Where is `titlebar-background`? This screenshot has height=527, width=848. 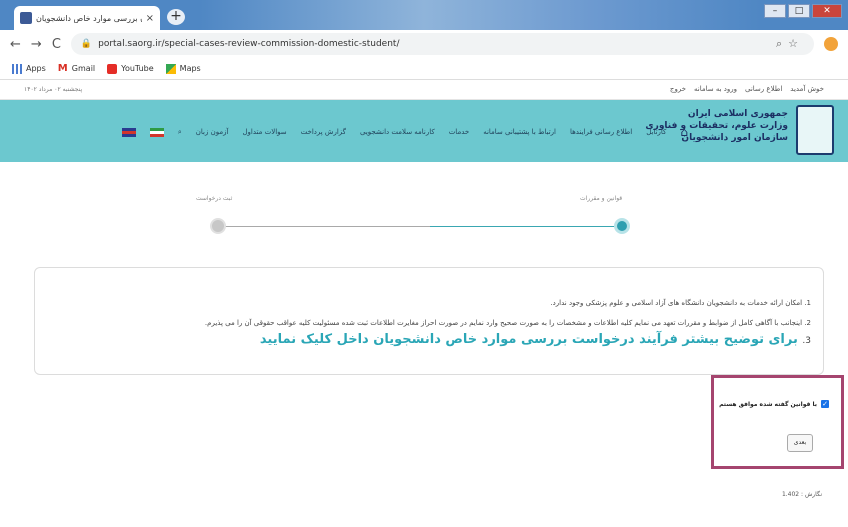
titlebar-background is located at coordinates (480, 15).